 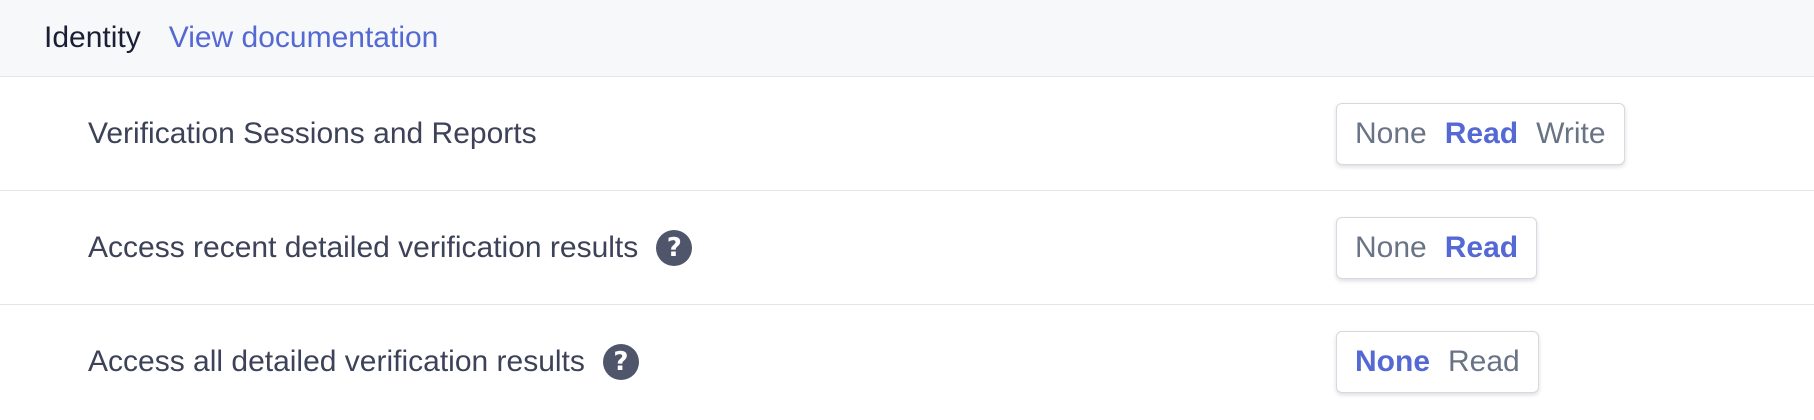 What do you see at coordinates (1570, 134) in the screenshot?
I see `option-write: Write` at bounding box center [1570, 134].